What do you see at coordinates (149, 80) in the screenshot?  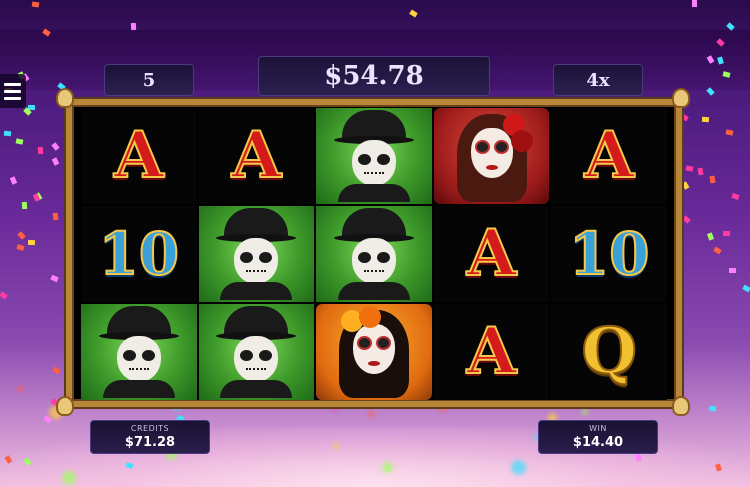 I see `free-spins-counter: 5` at bounding box center [149, 80].